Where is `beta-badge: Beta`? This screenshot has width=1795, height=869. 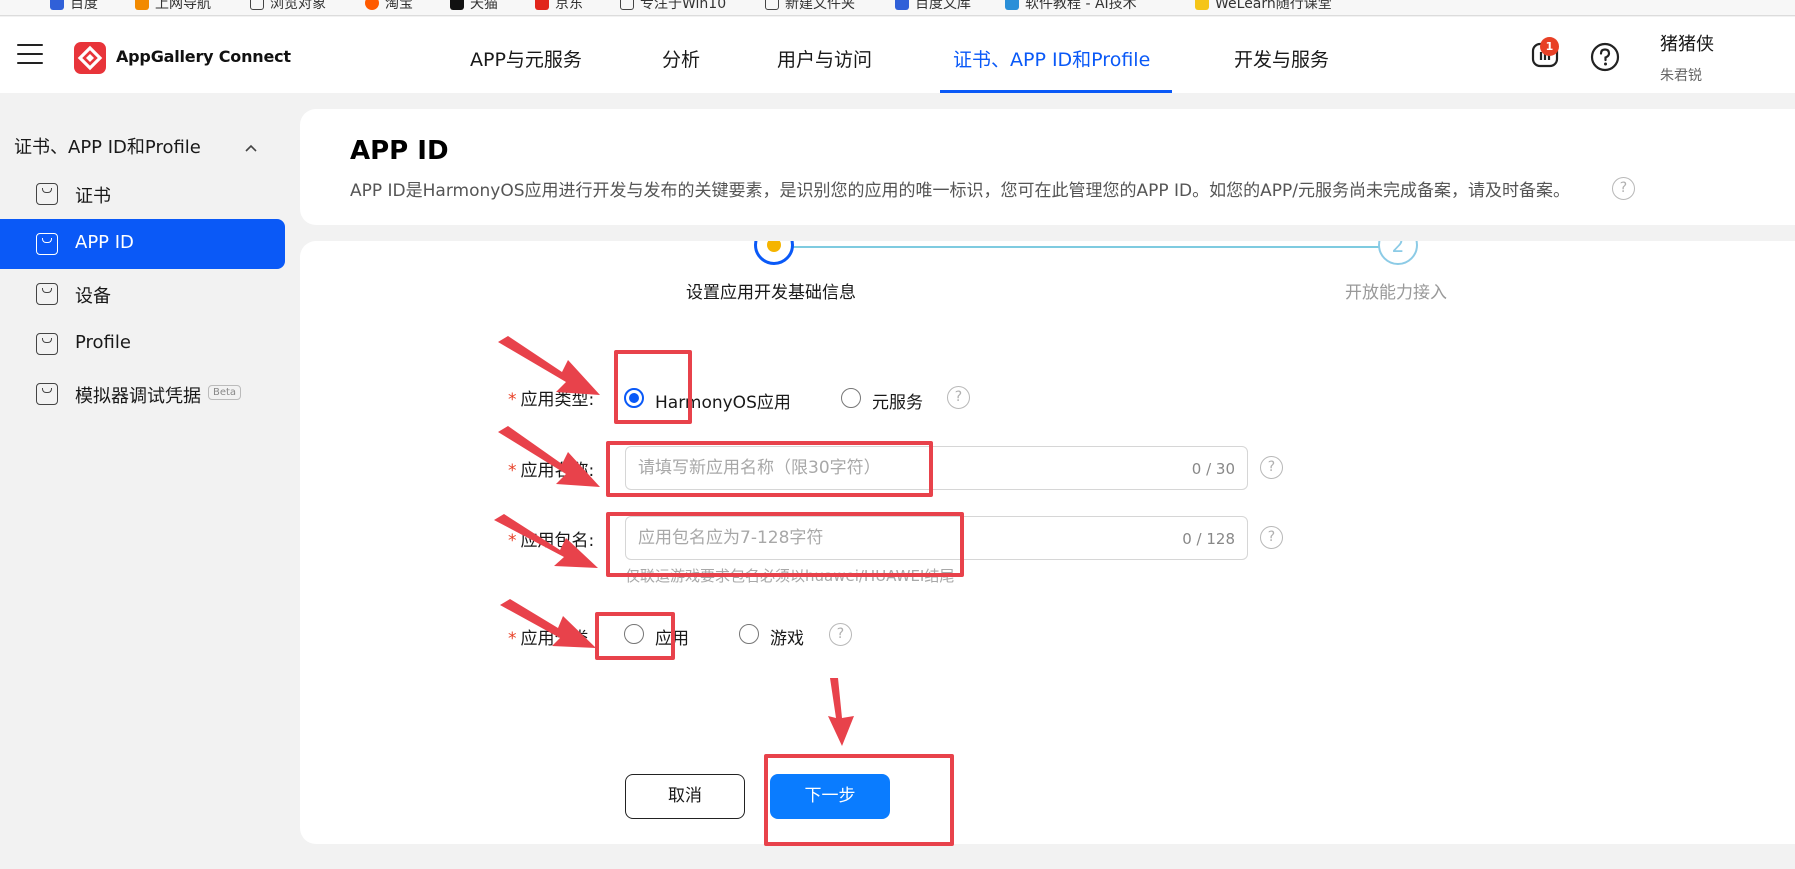 beta-badge: Beta is located at coordinates (225, 392).